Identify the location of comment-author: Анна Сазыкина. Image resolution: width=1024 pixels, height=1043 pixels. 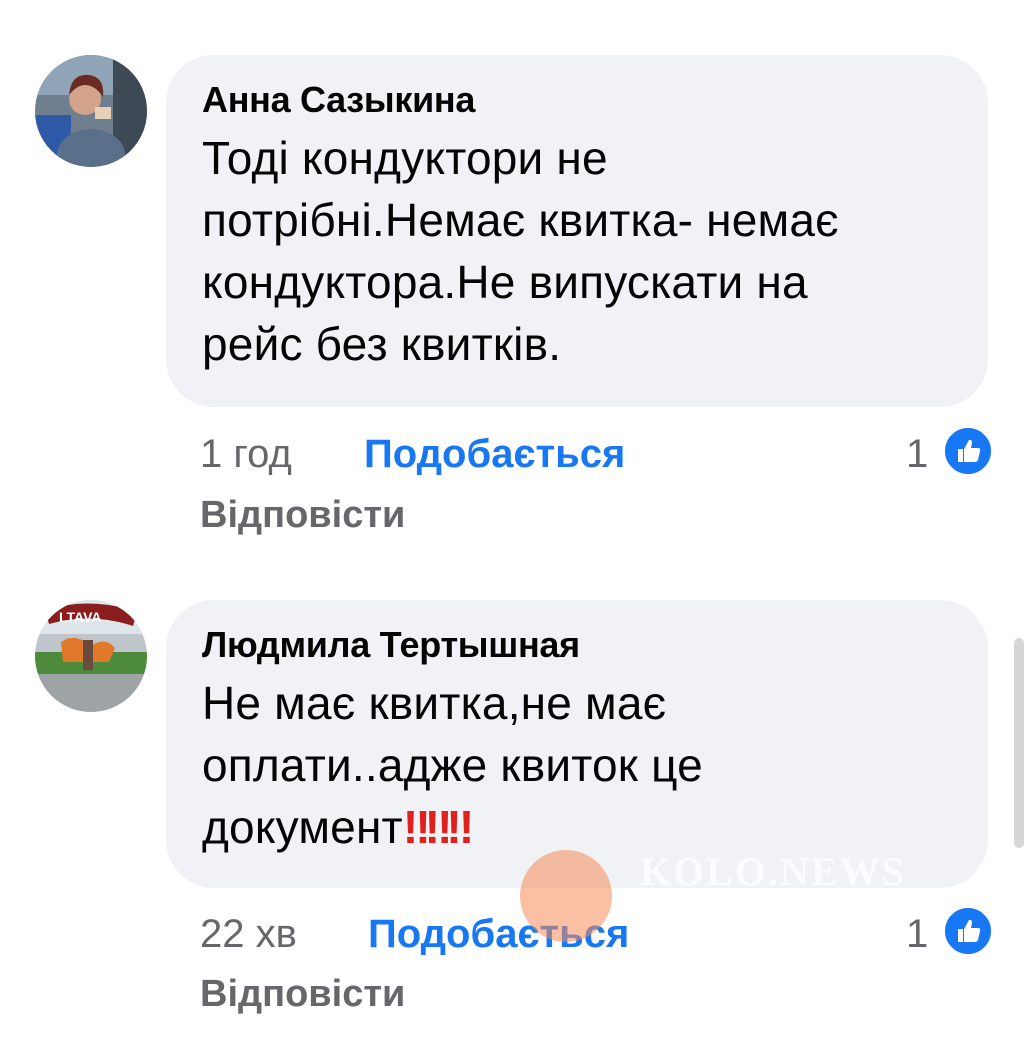
(577, 100).